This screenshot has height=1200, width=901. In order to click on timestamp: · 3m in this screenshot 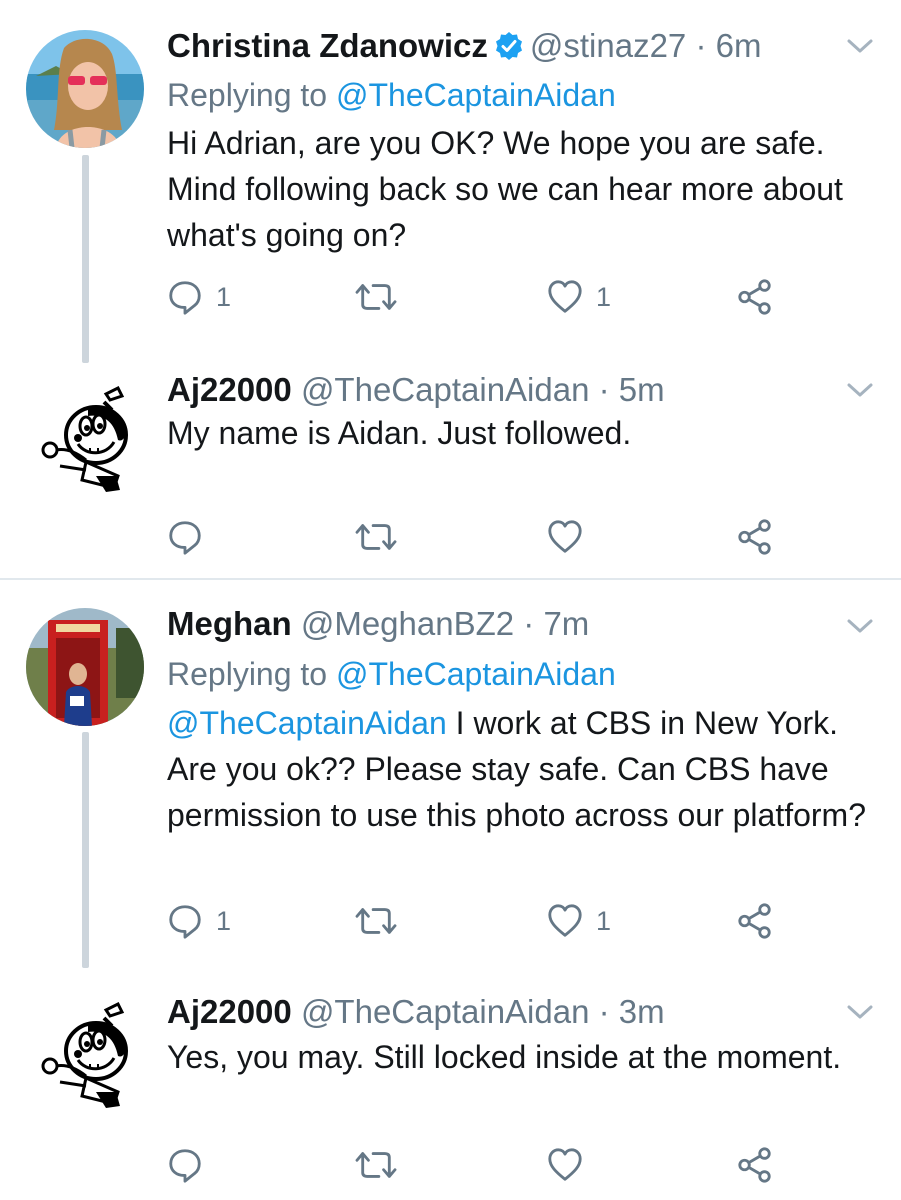, I will do `click(632, 1011)`.